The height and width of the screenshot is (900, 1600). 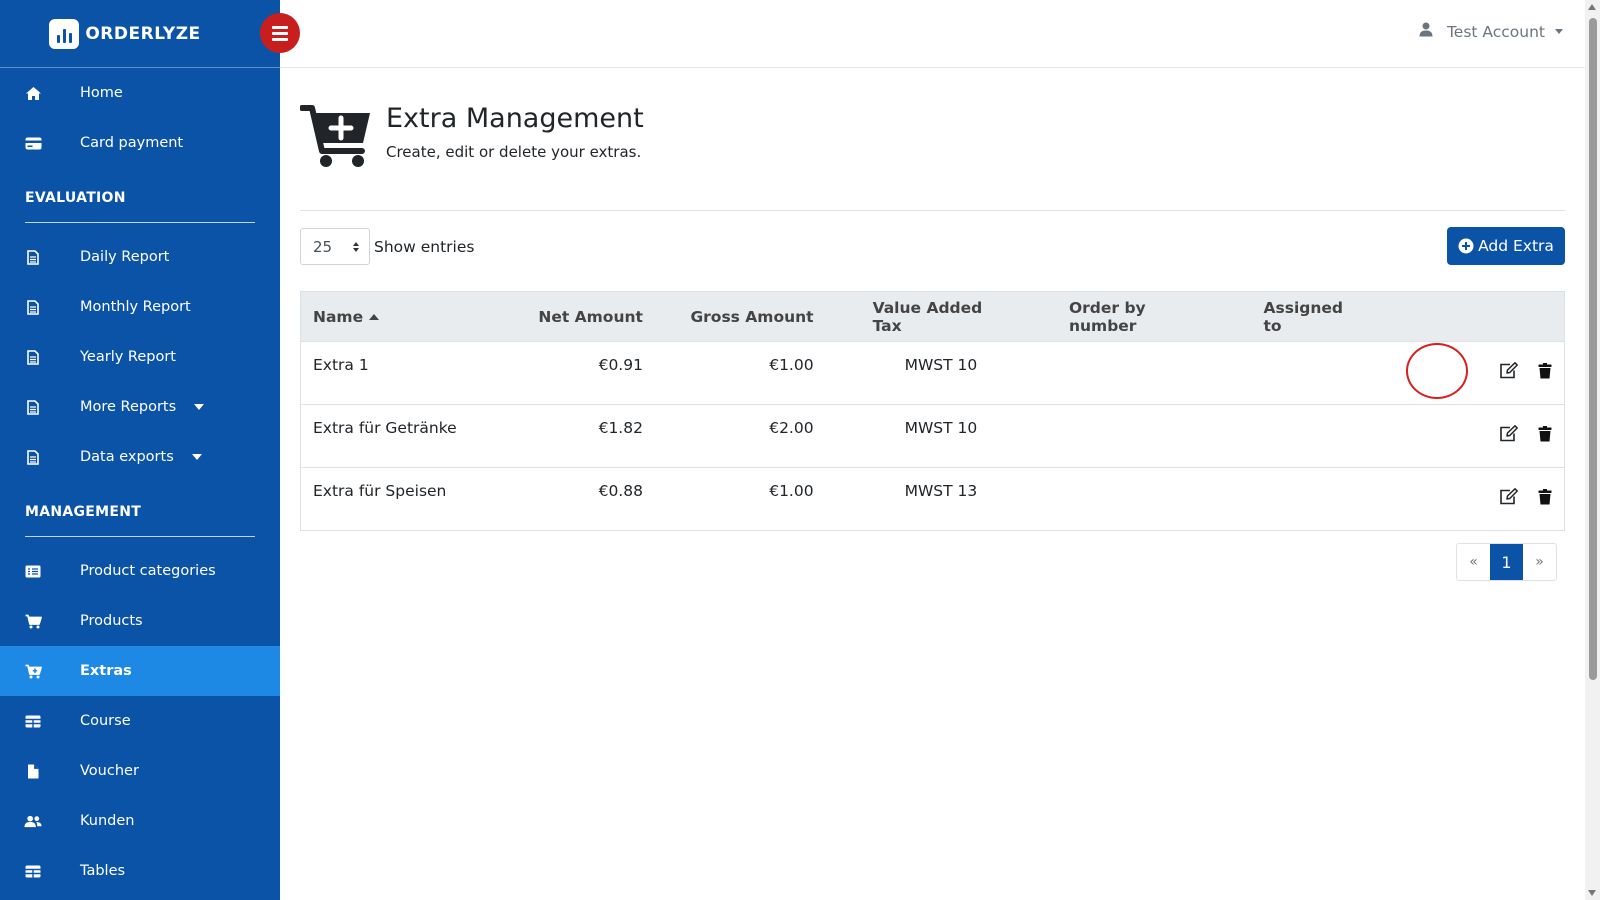 I want to click on scrollbar-thumb, so click(x=1593, y=349).